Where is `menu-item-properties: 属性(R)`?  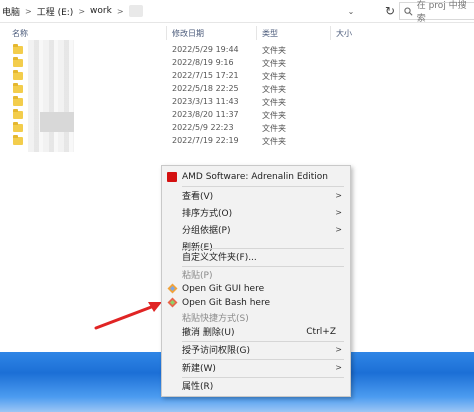
menu-item-properties: 属性(R) is located at coordinates (256, 385).